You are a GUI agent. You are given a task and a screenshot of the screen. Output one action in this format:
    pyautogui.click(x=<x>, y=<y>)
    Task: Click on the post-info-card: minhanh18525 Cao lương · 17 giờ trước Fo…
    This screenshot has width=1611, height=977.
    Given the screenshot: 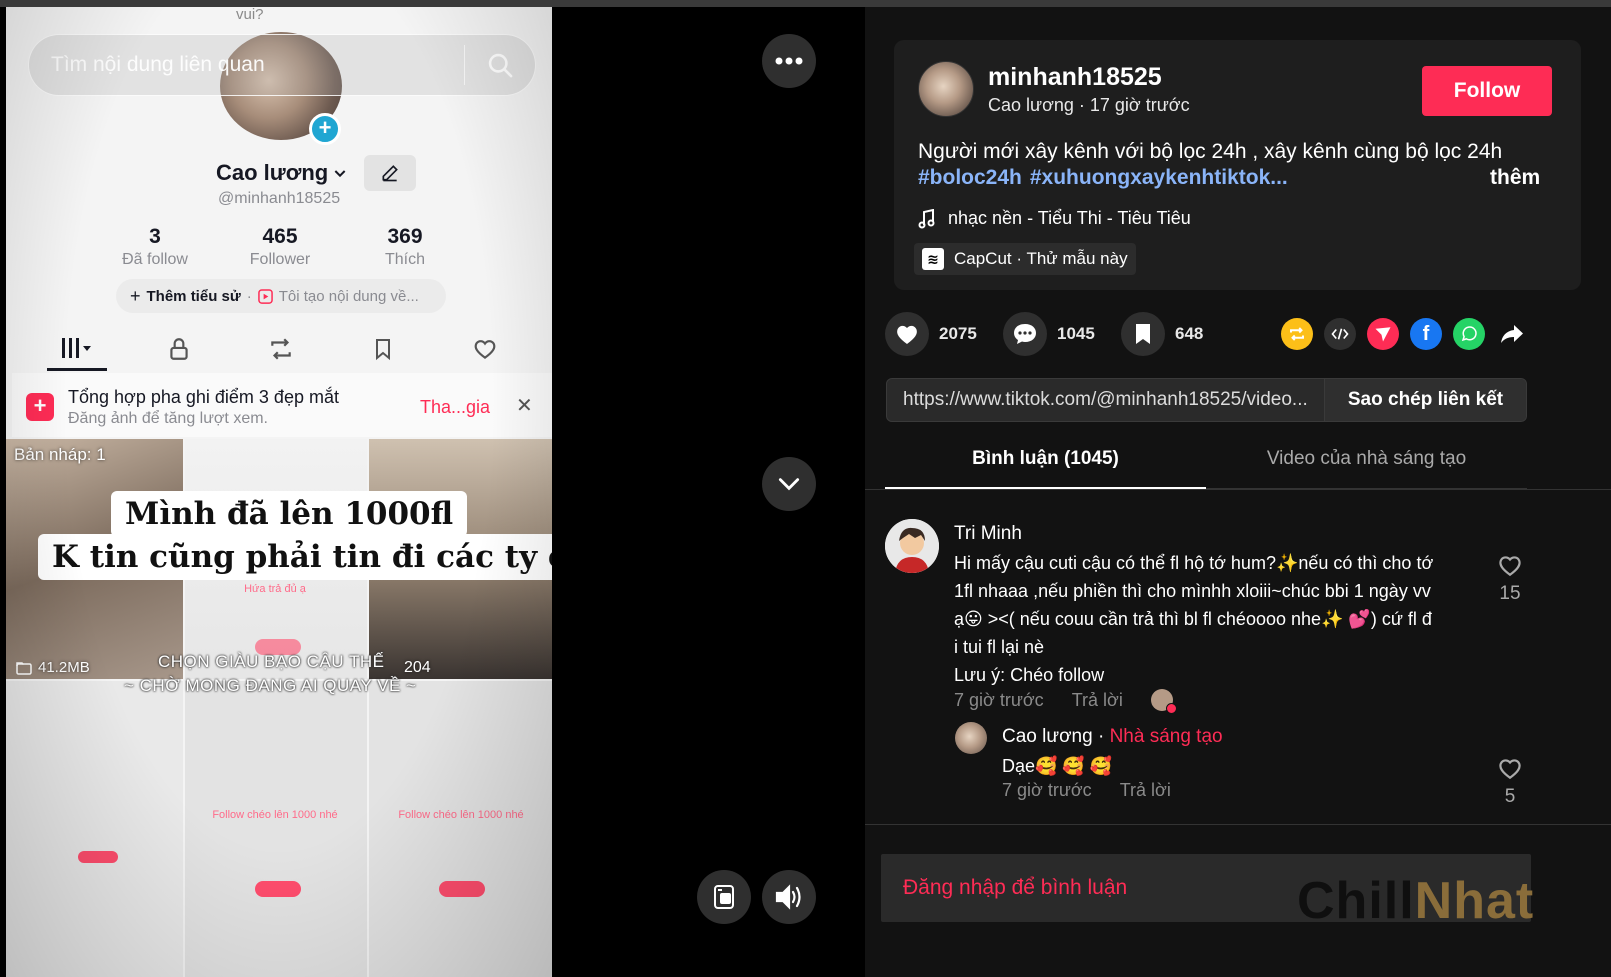 What is the action you would take?
    pyautogui.click(x=1237, y=165)
    